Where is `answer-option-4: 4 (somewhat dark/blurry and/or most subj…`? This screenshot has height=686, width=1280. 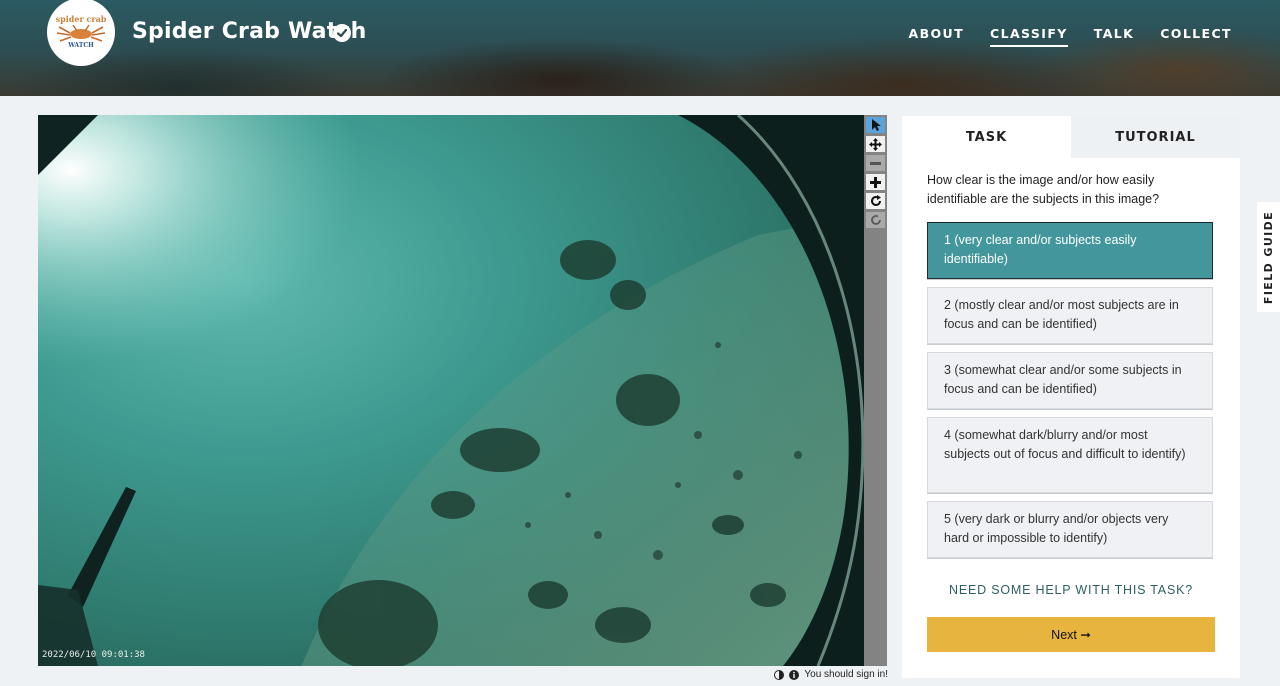 answer-option-4: 4 (somewhat dark/blurry and/or most subj… is located at coordinates (1070, 455).